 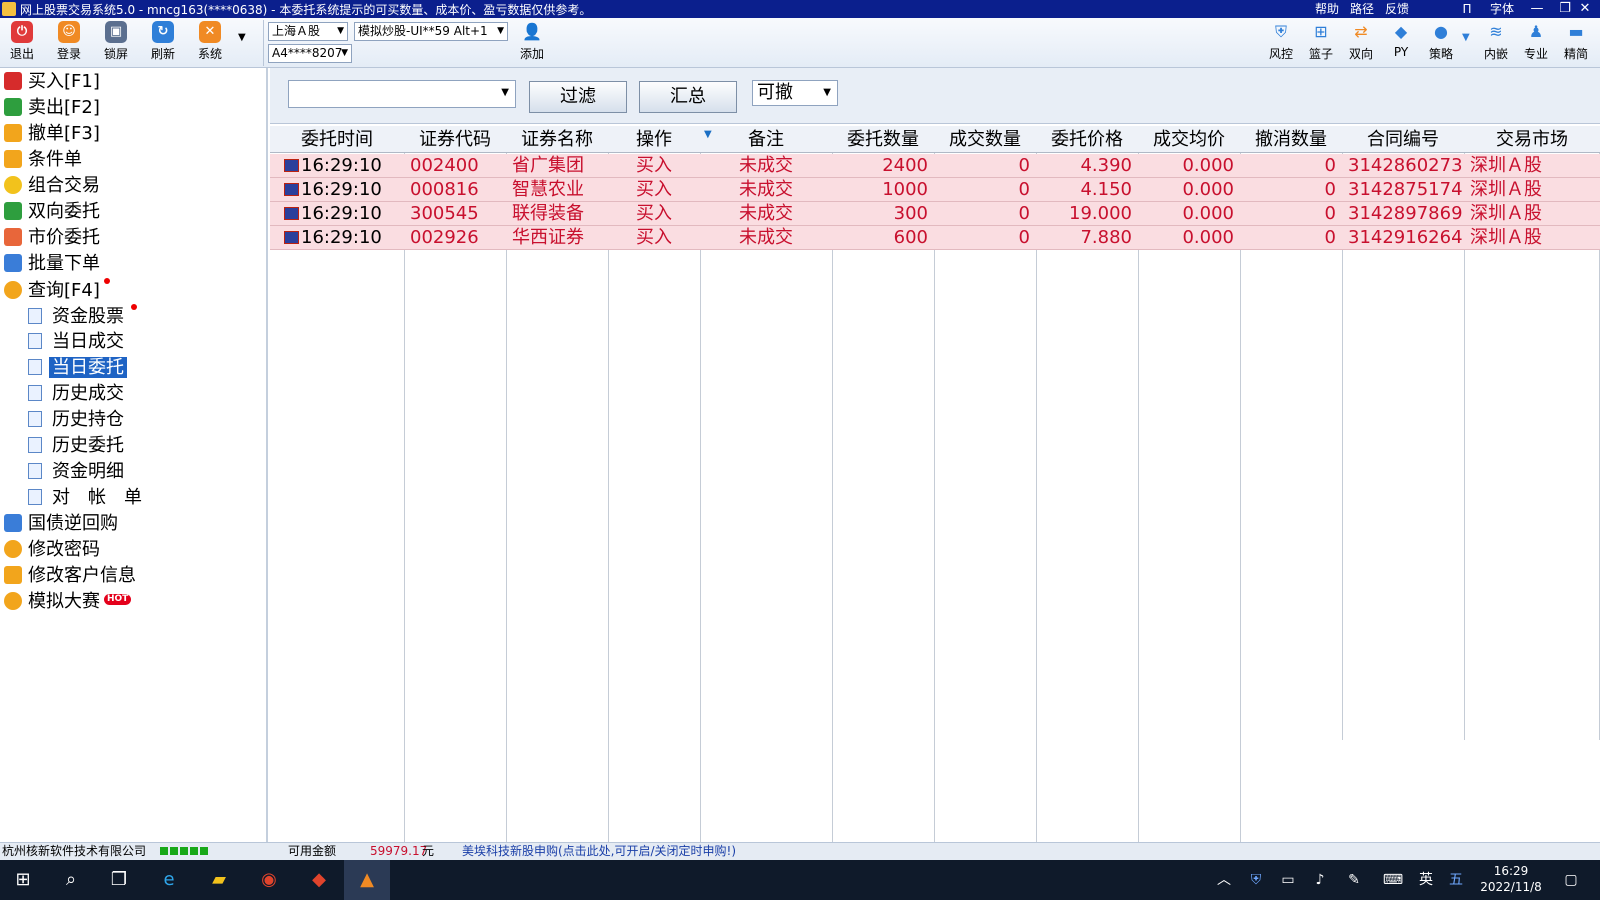 I want to click on cell-market: 深圳Ａ股, so click(x=1506, y=189).